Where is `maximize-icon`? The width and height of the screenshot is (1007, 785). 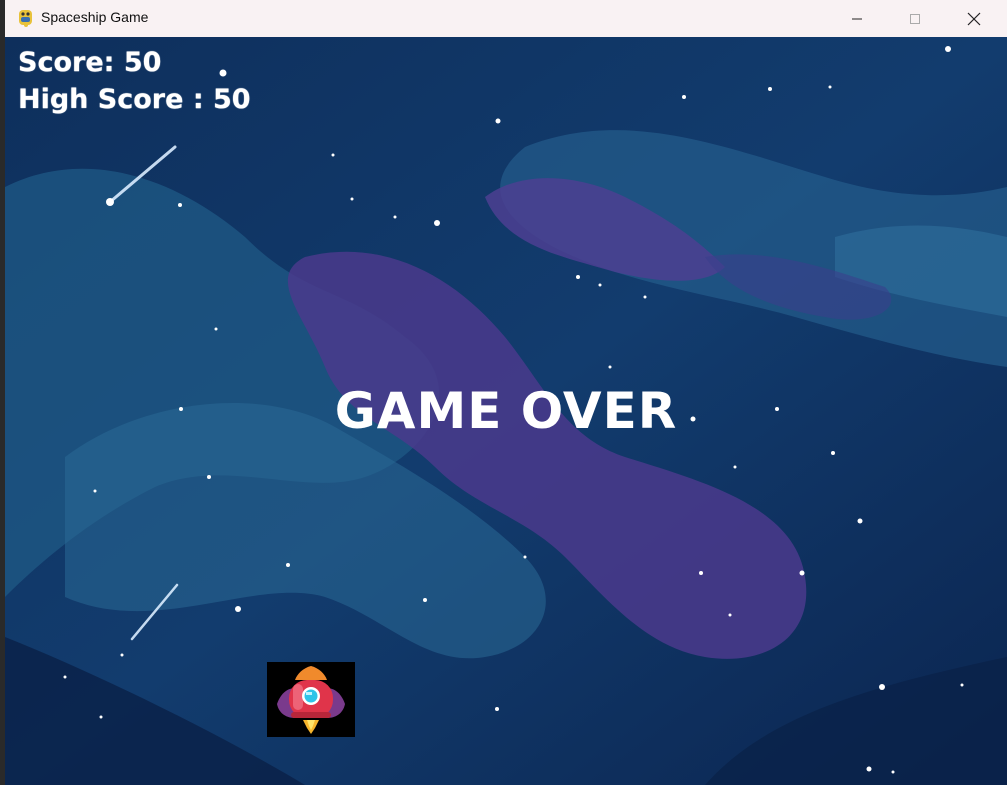 maximize-icon is located at coordinates (915, 18).